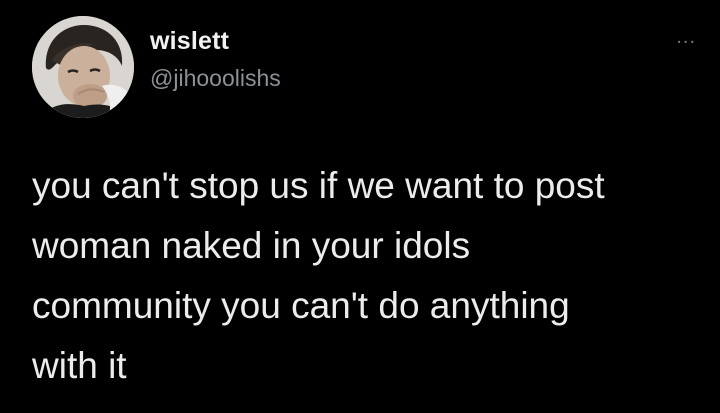  I want to click on tweet-text-line: you can't stop us if we want to post, so click(318, 185).